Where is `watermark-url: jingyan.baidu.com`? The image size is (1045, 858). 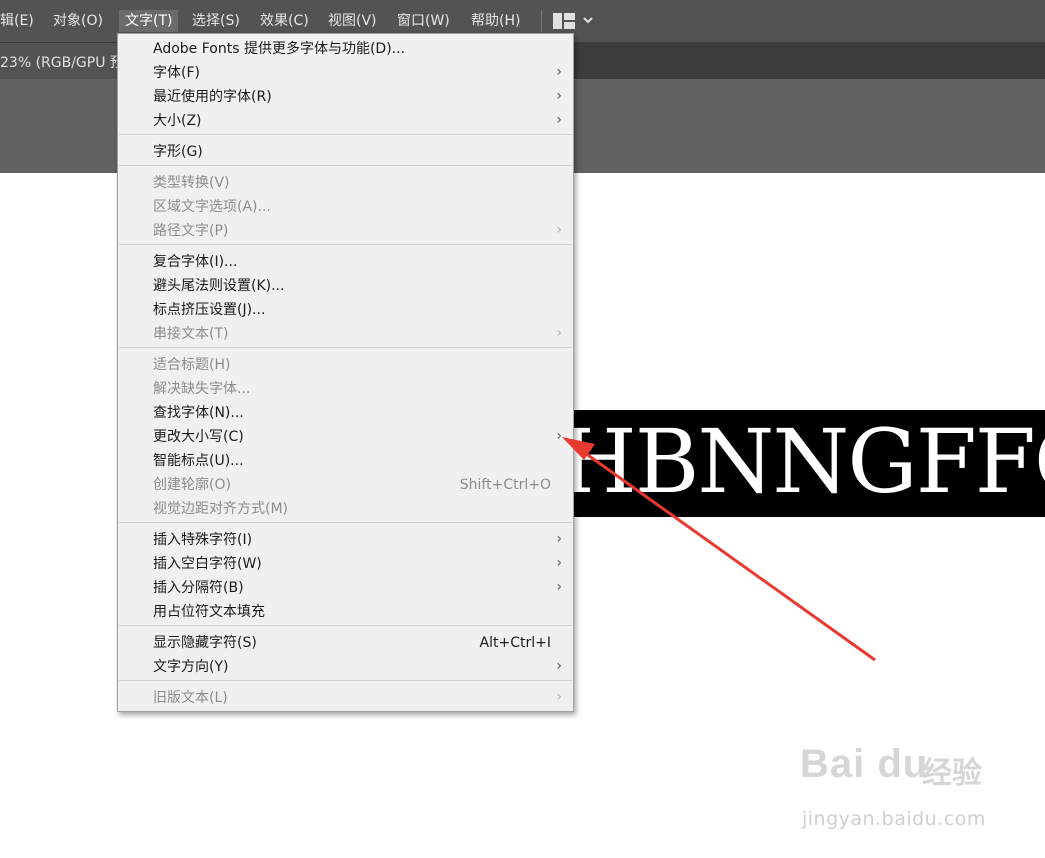 watermark-url: jingyan.baidu.com is located at coordinates (894, 819).